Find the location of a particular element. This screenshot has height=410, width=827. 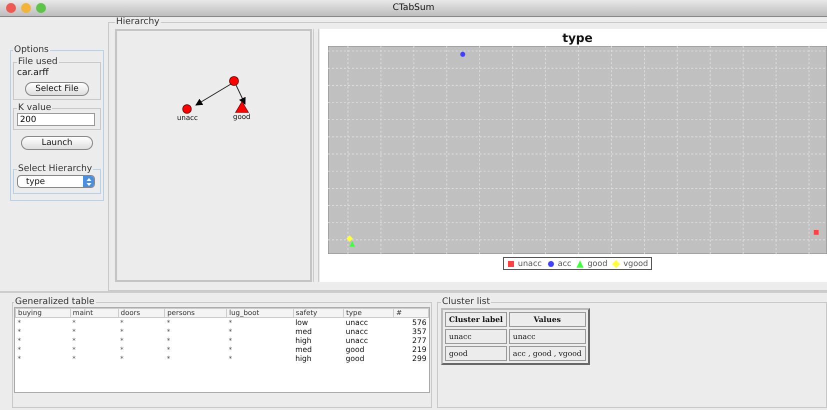

close-button is located at coordinates (11, 8).